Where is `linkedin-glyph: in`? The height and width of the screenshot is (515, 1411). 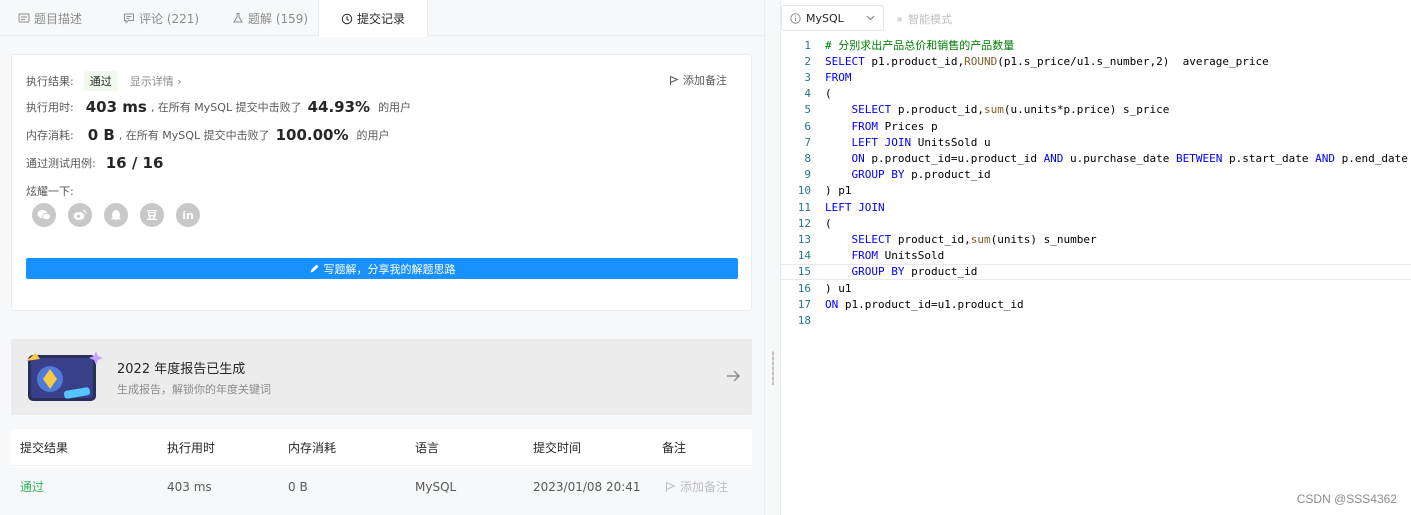 linkedin-glyph: in is located at coordinates (188, 215).